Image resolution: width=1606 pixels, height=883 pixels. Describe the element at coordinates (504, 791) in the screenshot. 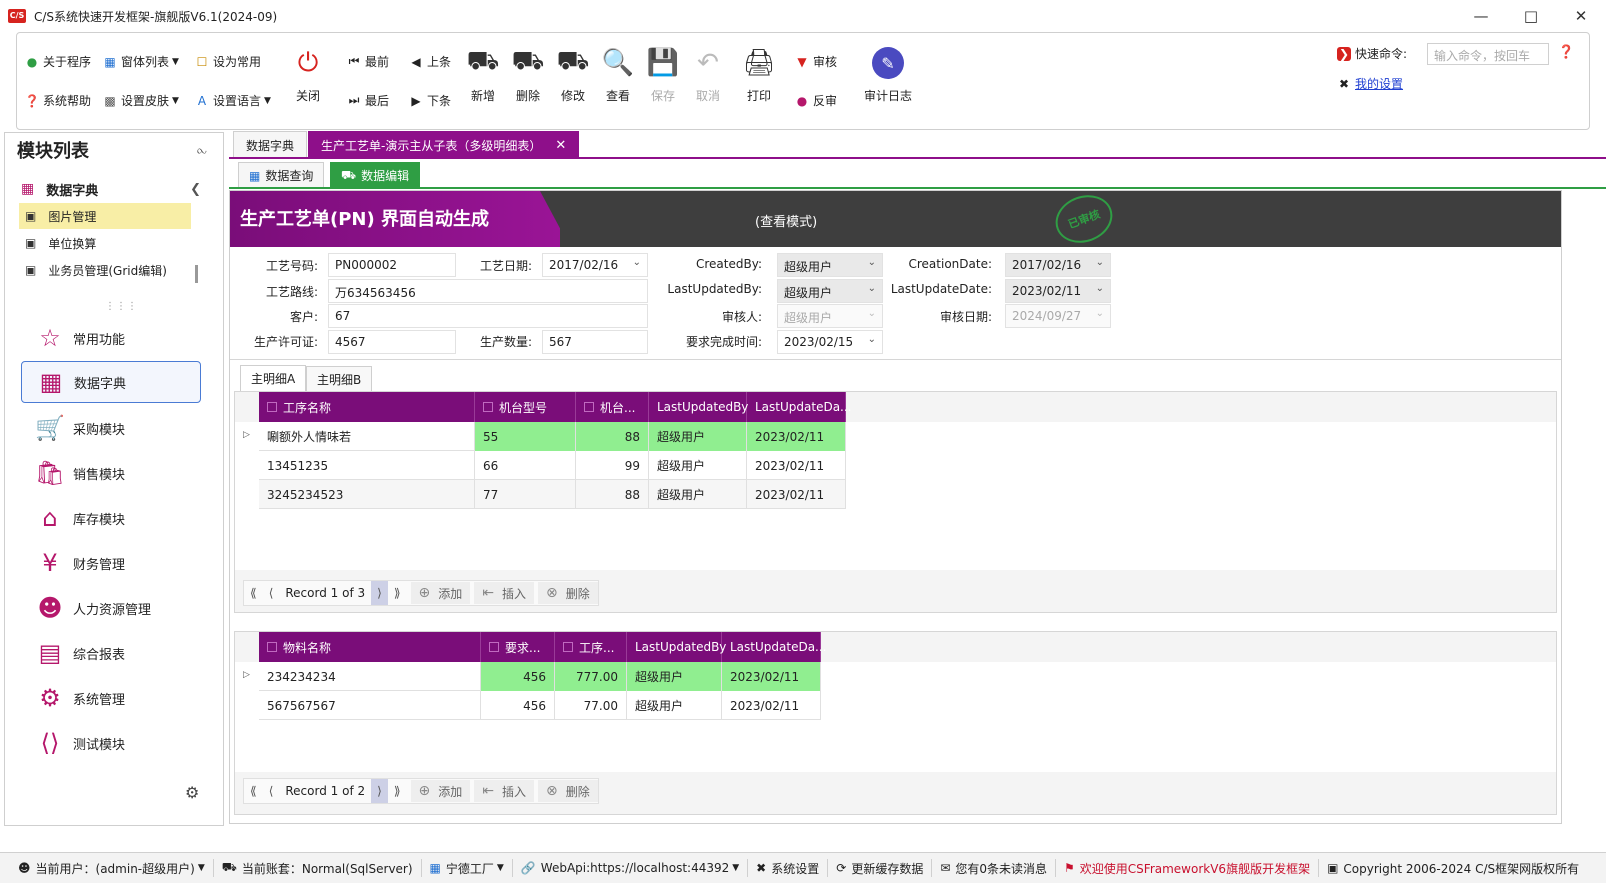

I see `grid-b-insert-button: ⇤ 插入` at that location.